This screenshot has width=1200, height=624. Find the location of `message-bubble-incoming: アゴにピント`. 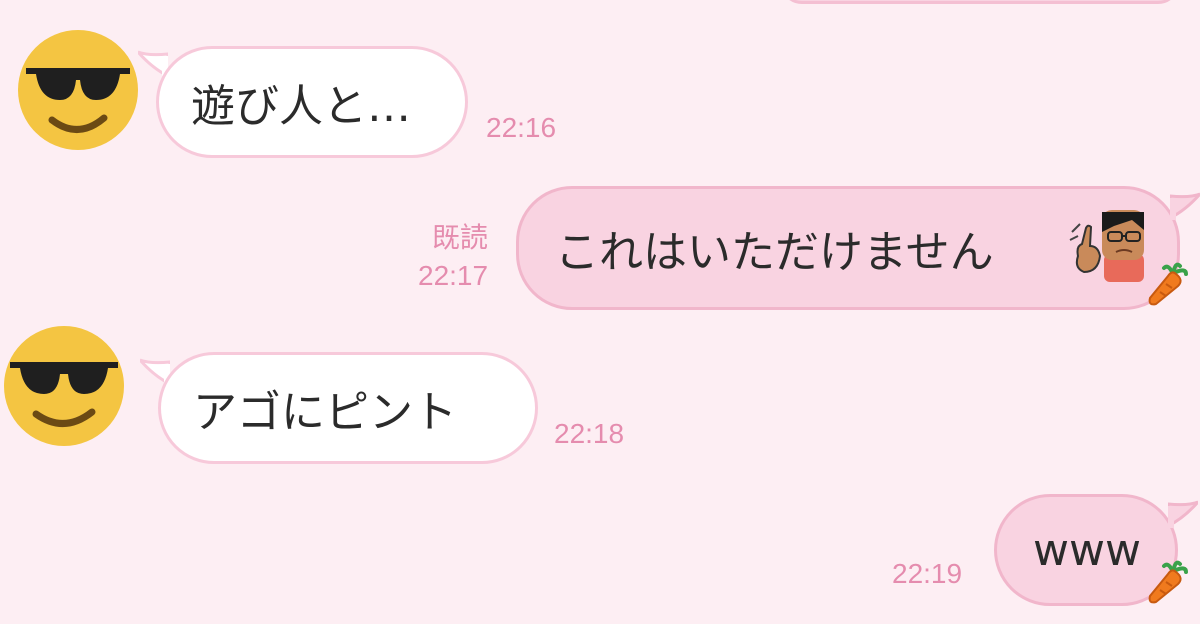

message-bubble-incoming: アゴにピント is located at coordinates (348, 408).